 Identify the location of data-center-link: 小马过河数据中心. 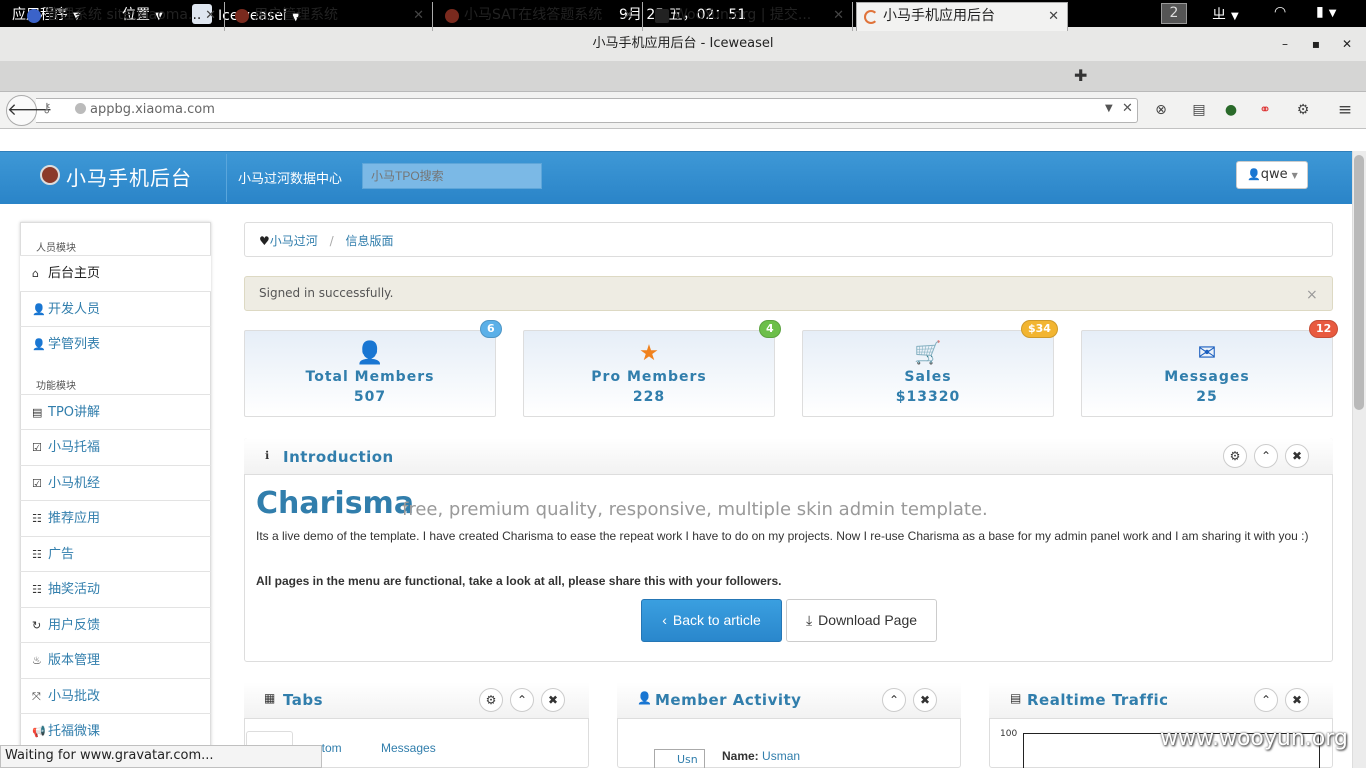
(290, 177).